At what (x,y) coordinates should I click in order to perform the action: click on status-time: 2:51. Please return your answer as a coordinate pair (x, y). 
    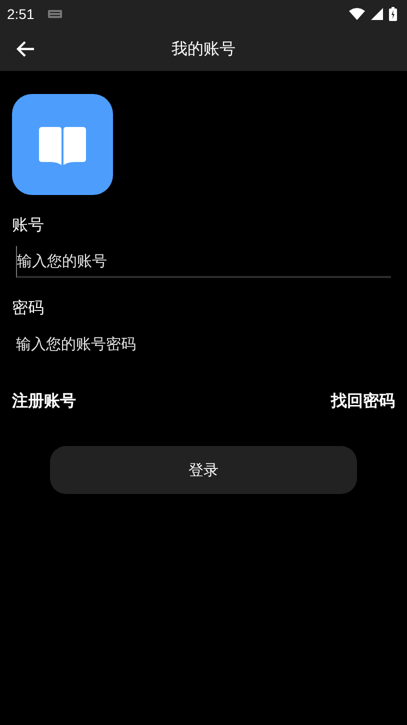
    Looking at the image, I should click on (20, 14).